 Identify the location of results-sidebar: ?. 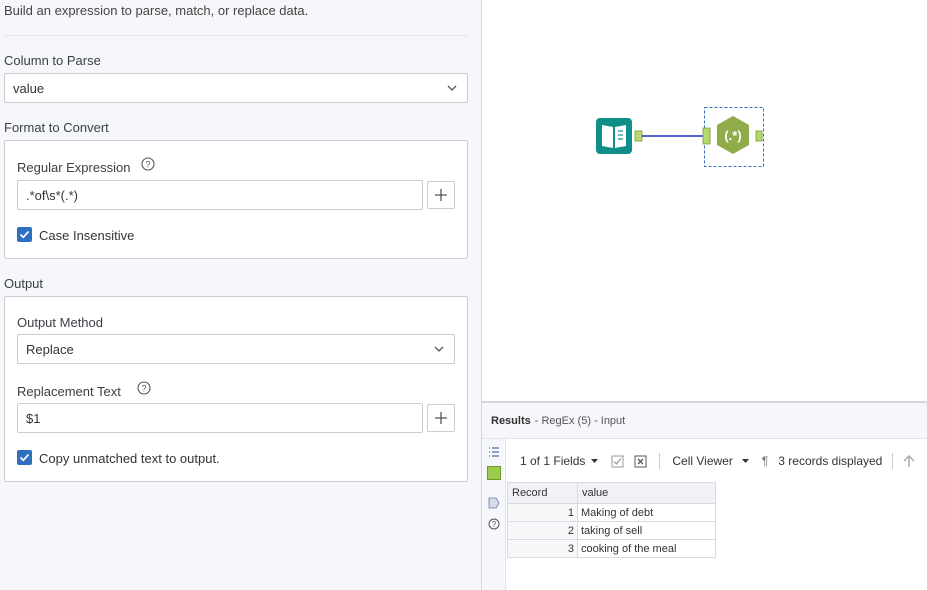
(494, 514).